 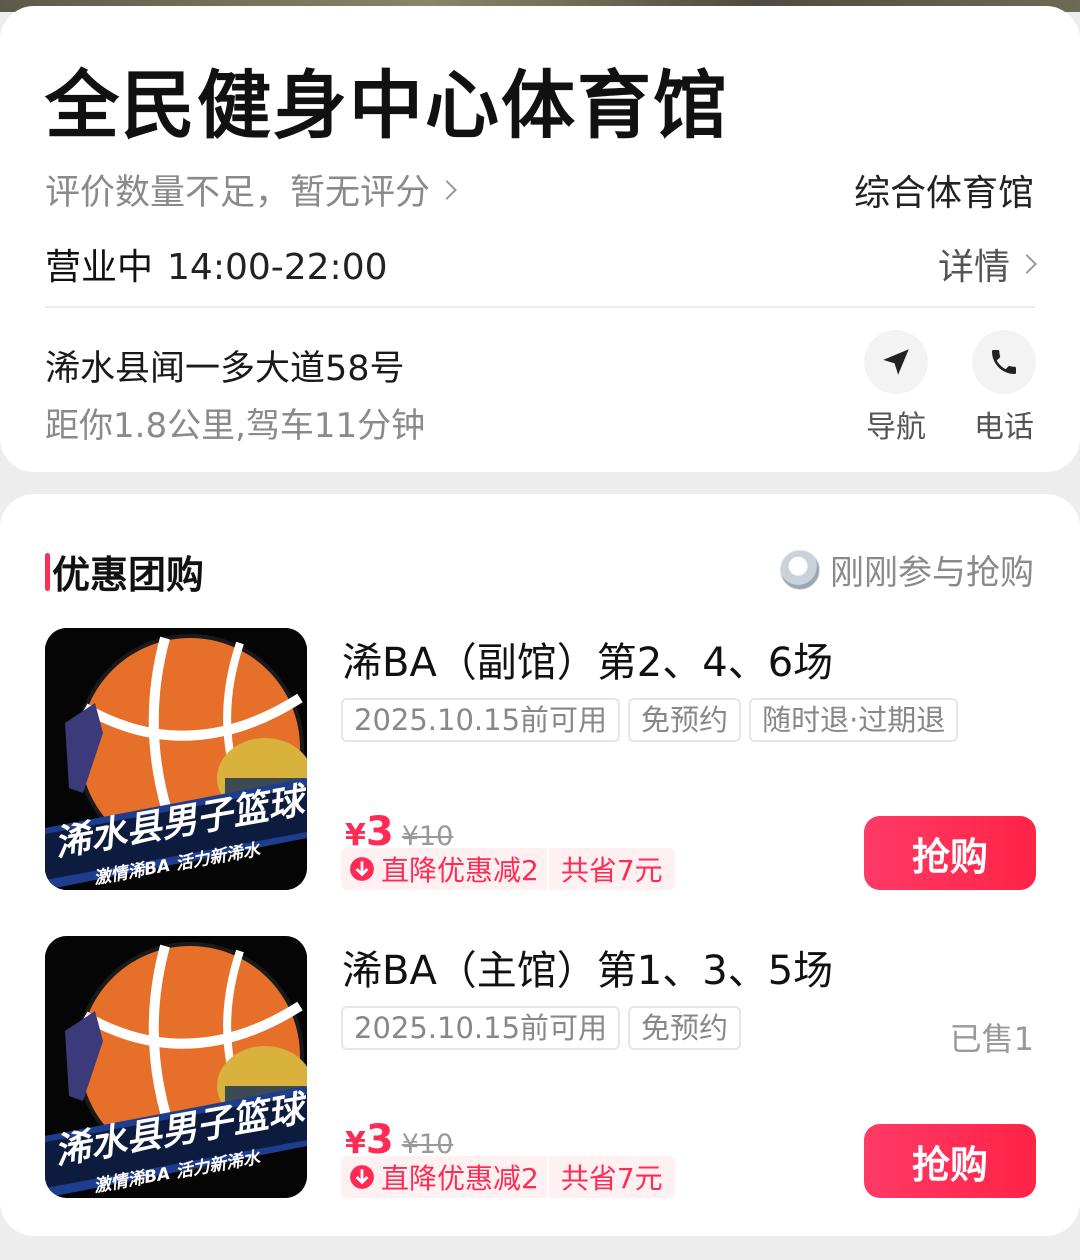 I want to click on deals-header: 优惠团购, so click(x=124, y=571).